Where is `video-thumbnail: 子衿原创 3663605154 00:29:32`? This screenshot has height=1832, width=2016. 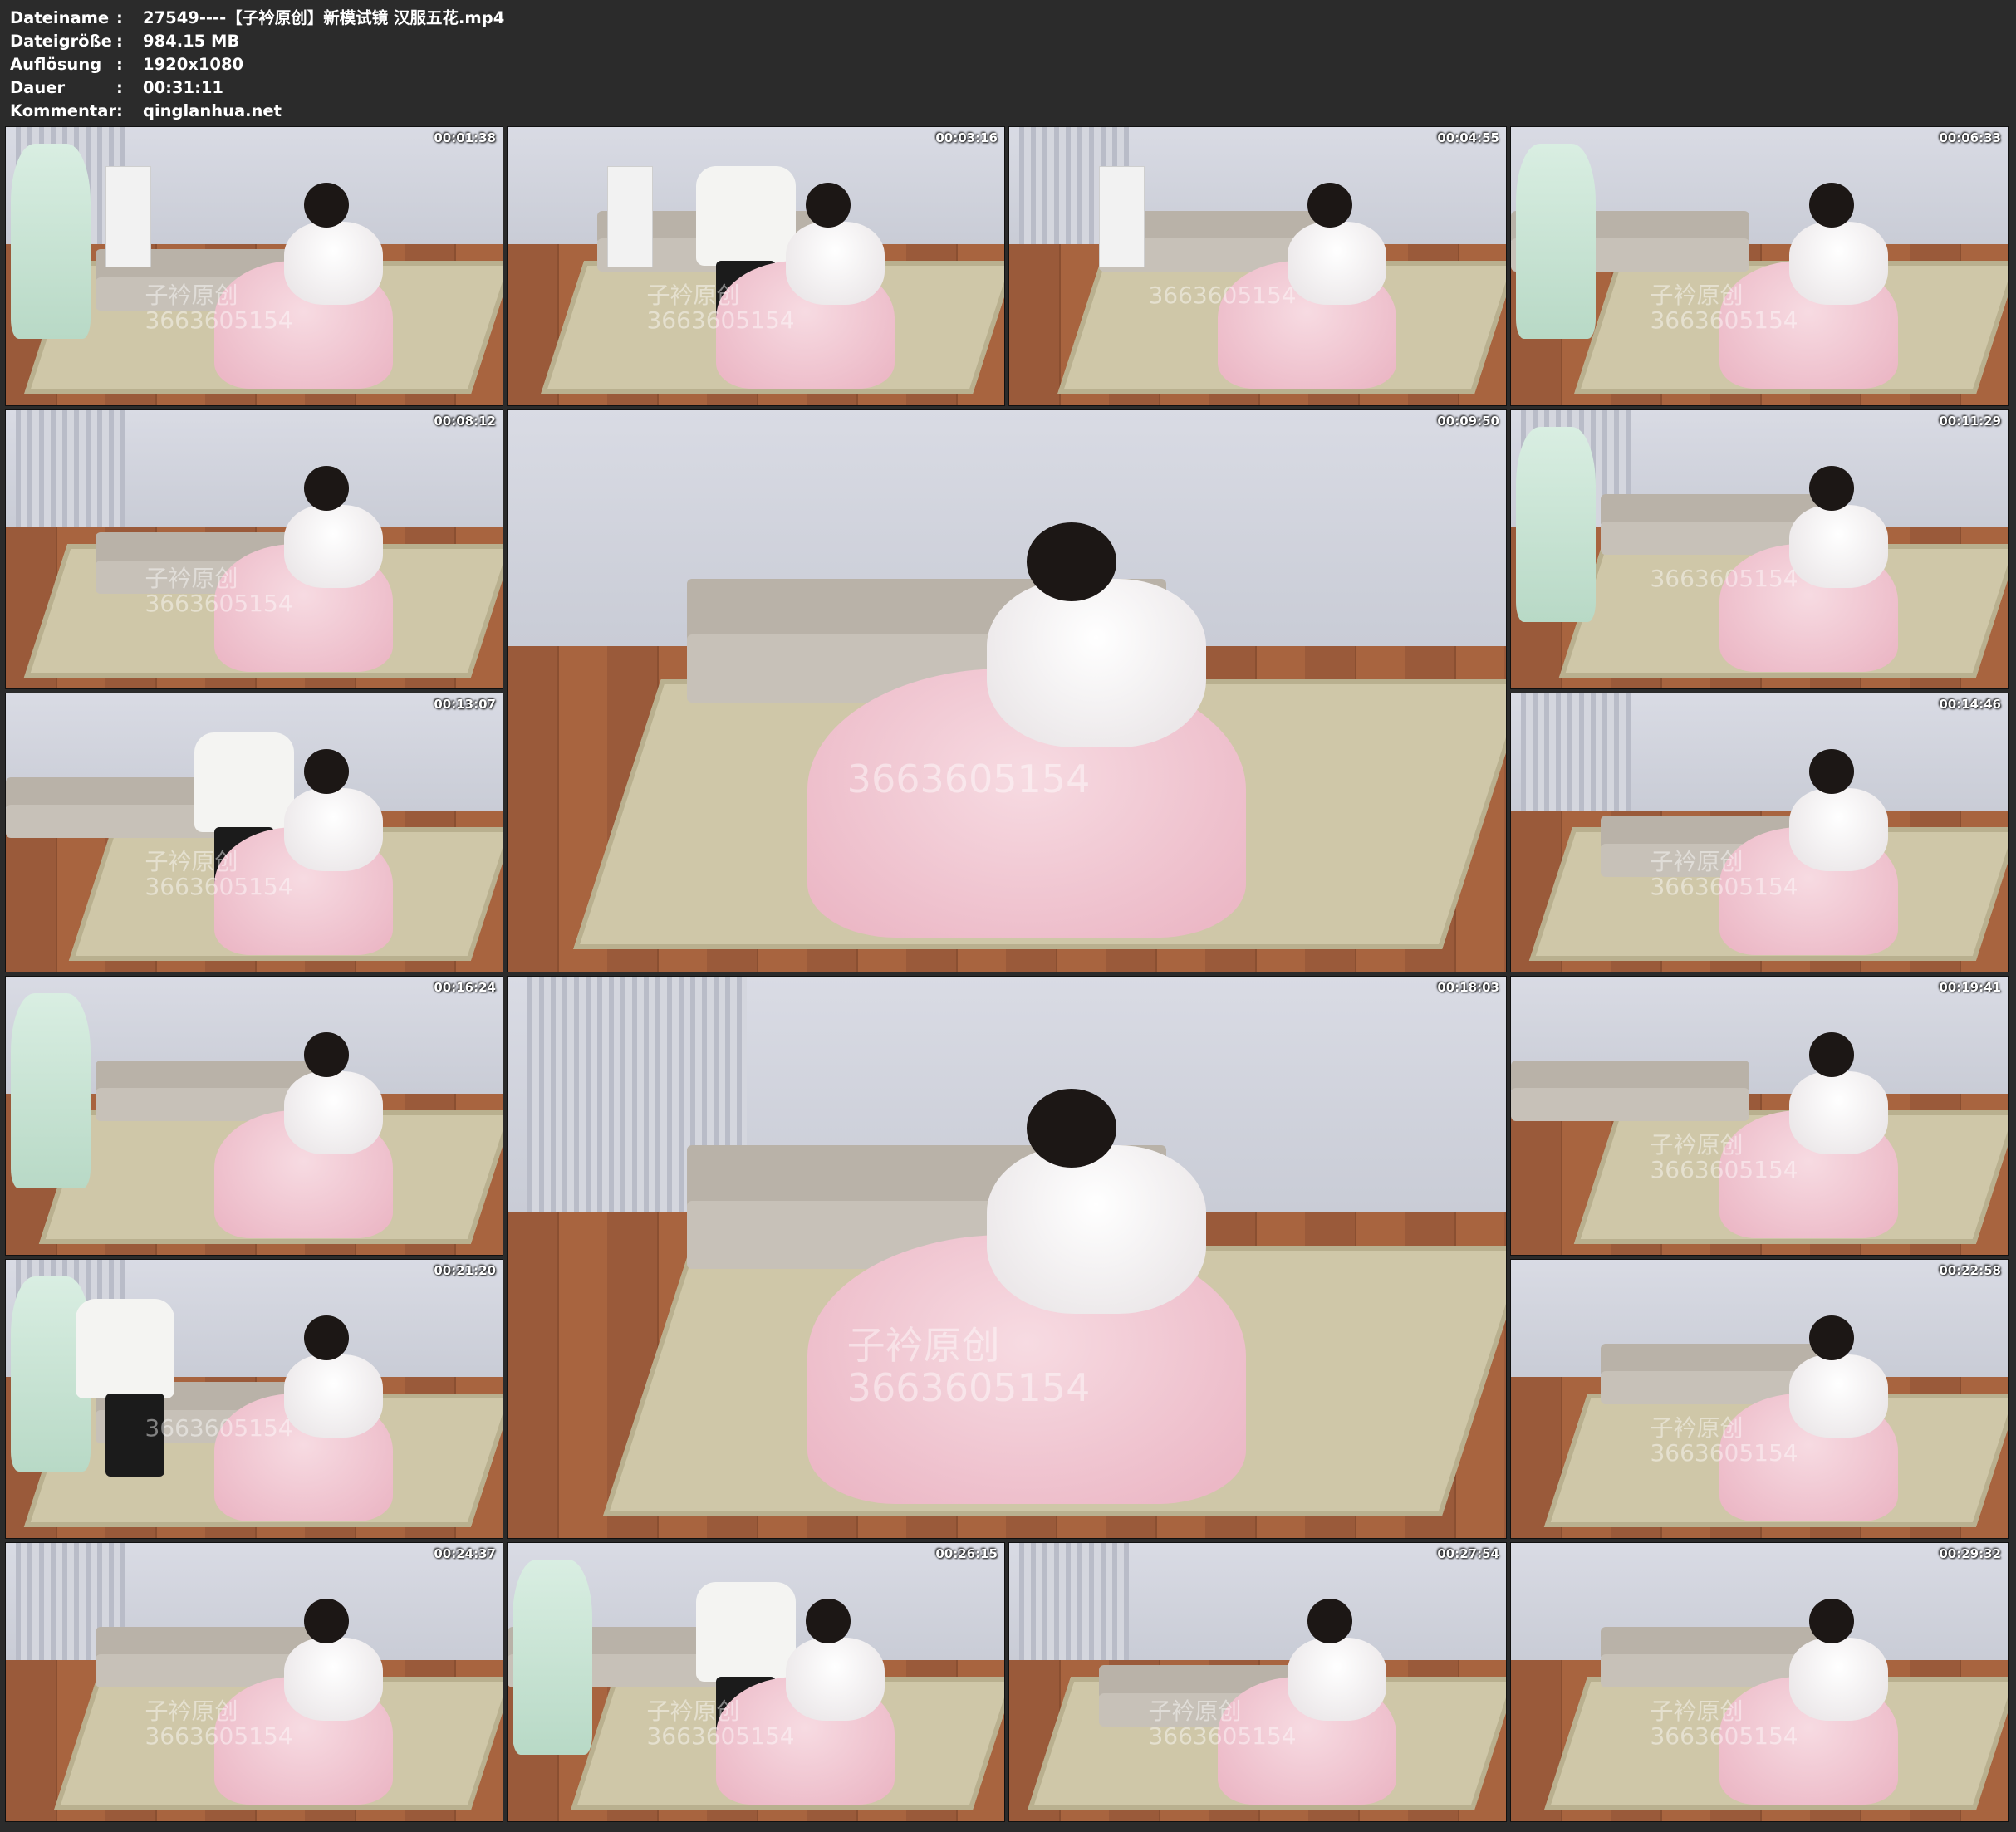 video-thumbnail: 子衿原创 3663605154 00:29:32 is located at coordinates (1759, 1682).